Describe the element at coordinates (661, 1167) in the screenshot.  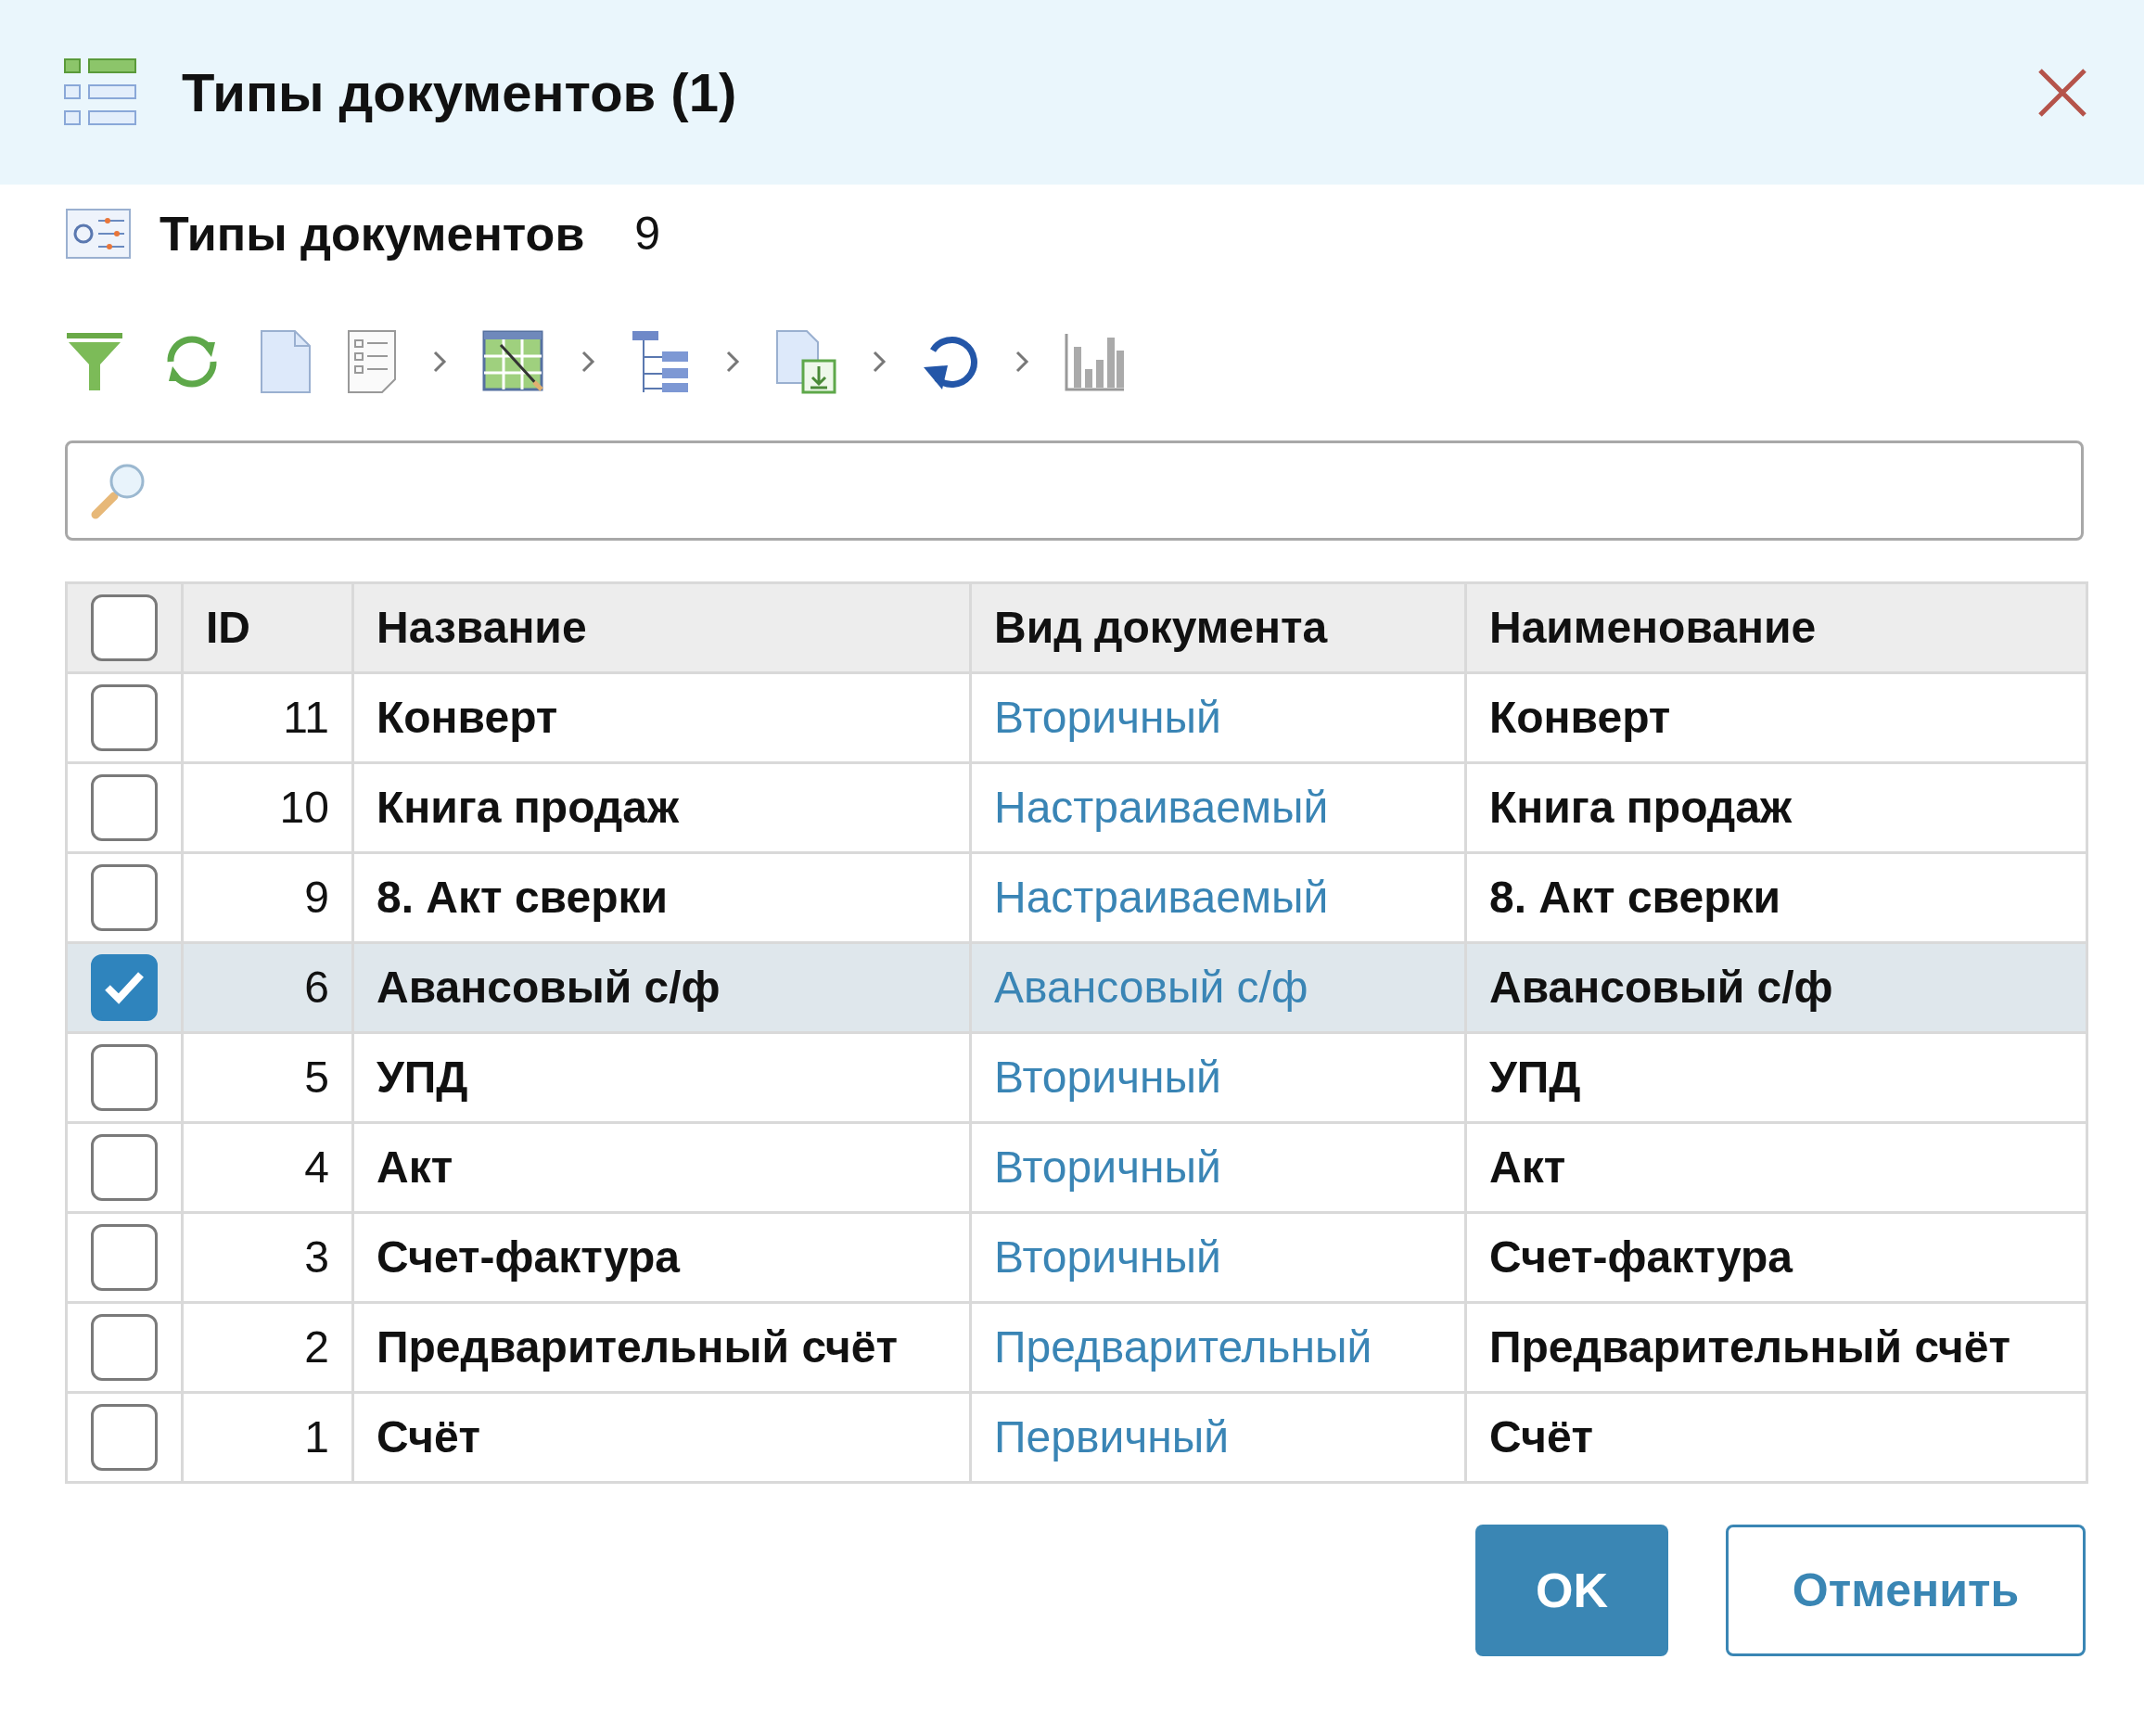
I see `name-cell: Акт` at that location.